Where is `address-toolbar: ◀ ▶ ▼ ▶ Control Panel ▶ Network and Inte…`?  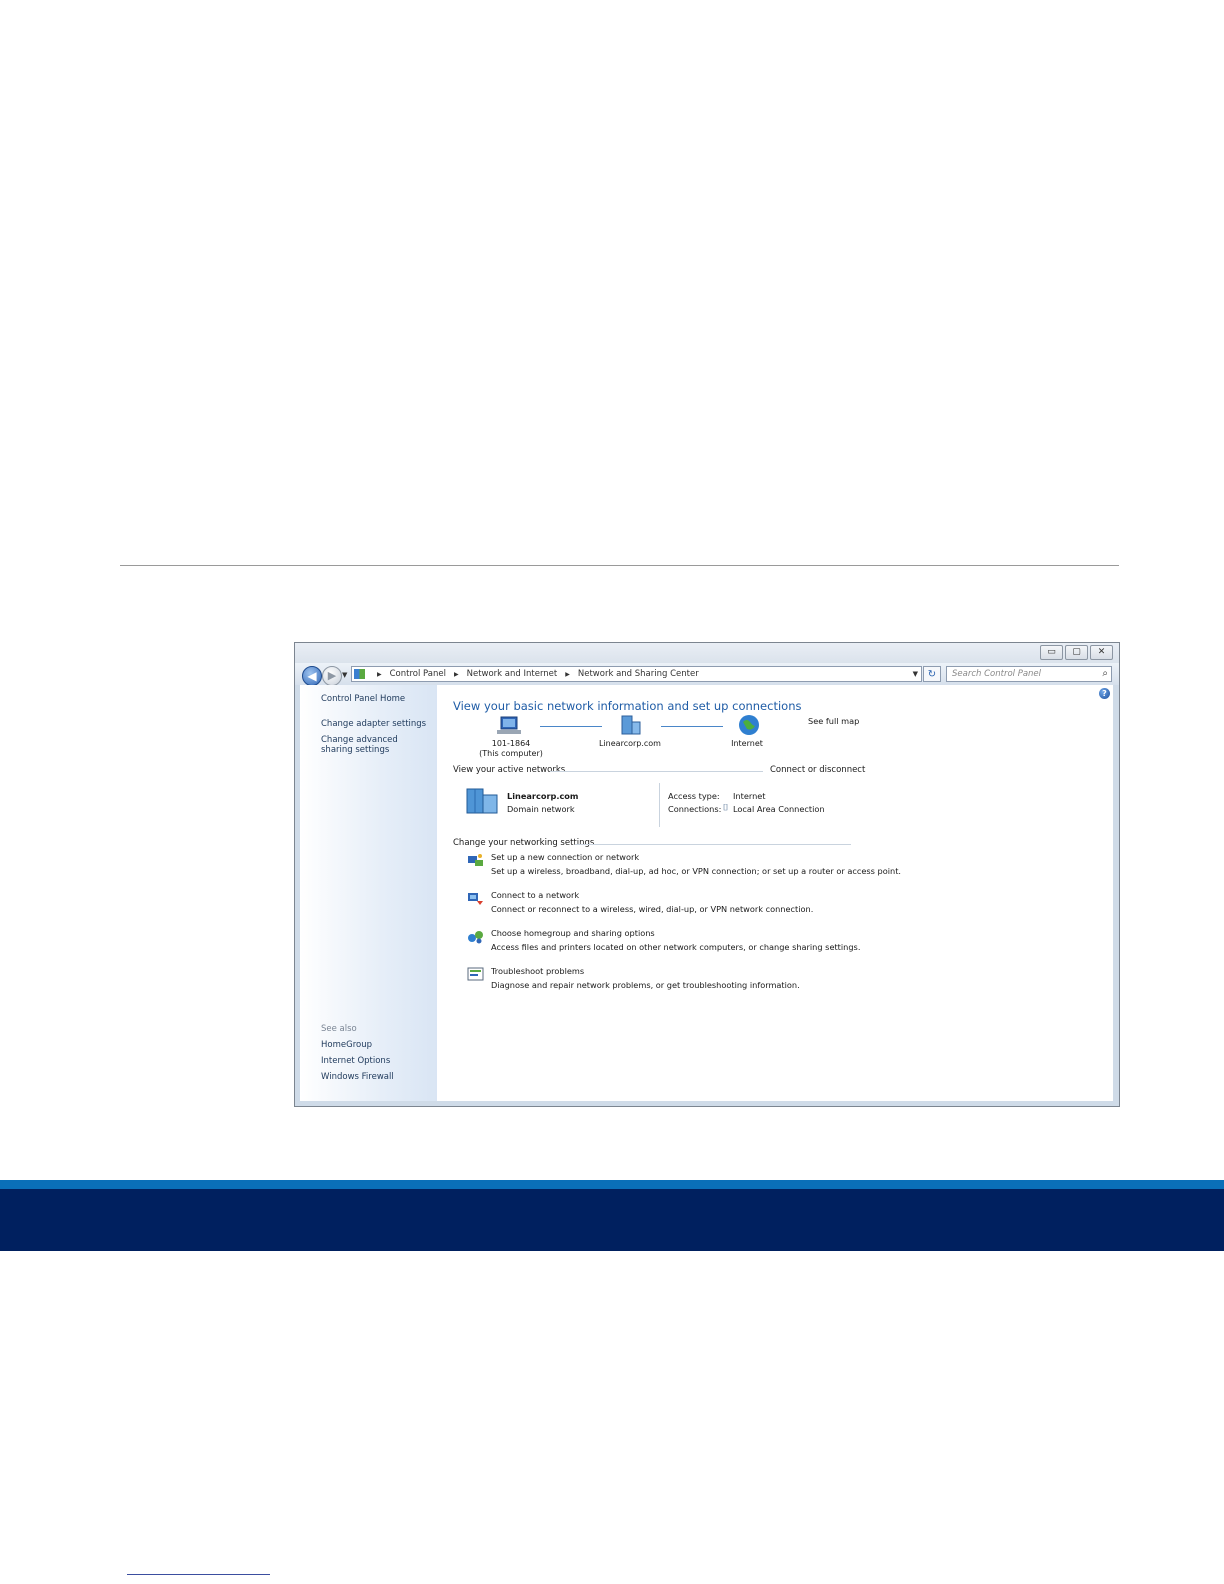
address-toolbar: ◀ ▶ ▼ ▶ Control Panel ▶ Network and Inte… is located at coordinates (707, 674).